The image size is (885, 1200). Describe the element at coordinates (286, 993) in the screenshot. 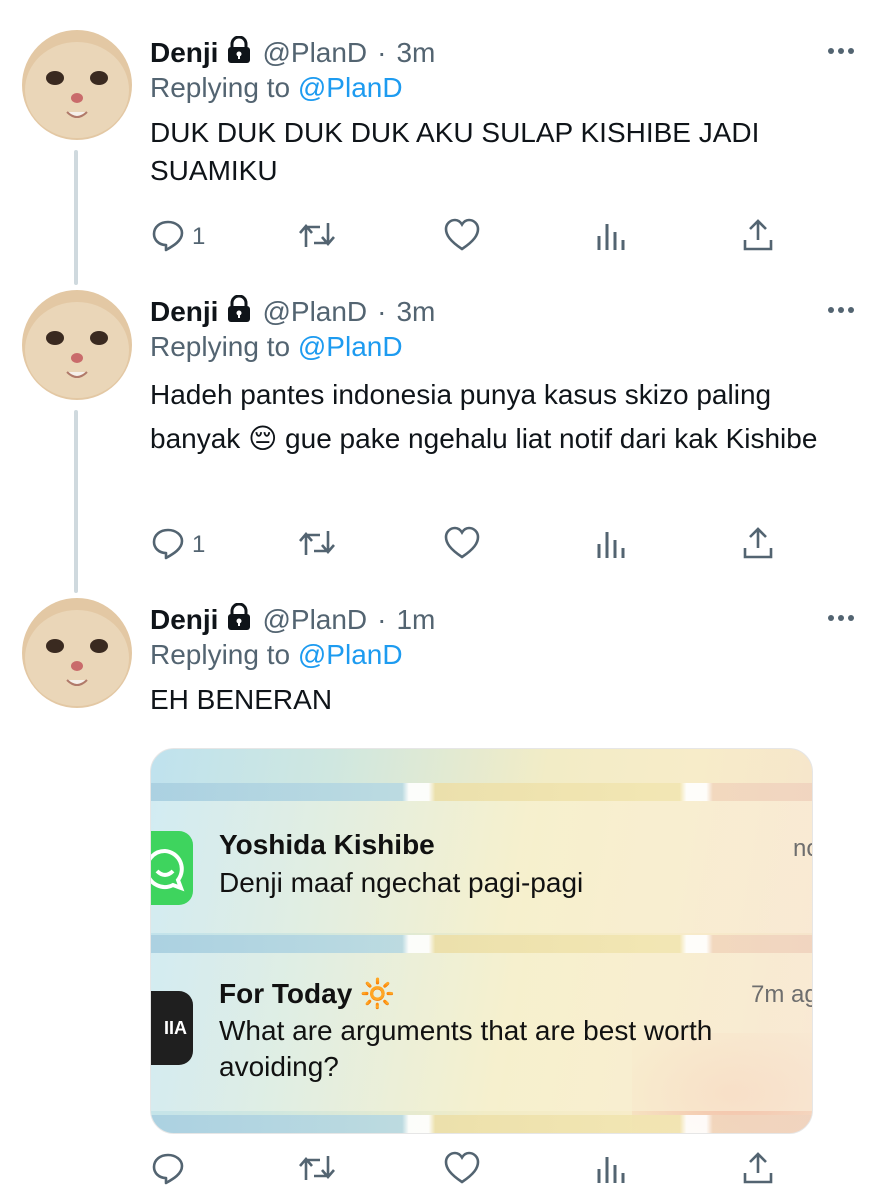

I see `notification-title-text: For Today` at that location.